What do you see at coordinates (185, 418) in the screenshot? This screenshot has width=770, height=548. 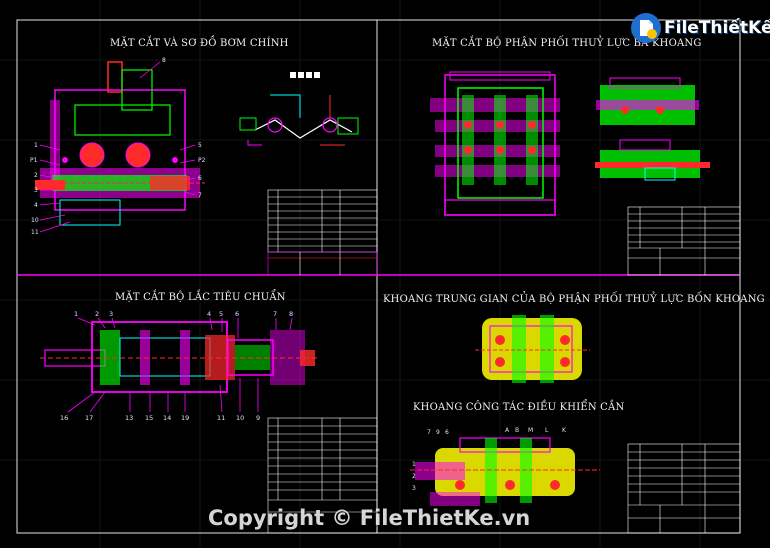 I see `swing-label: 19` at bounding box center [185, 418].